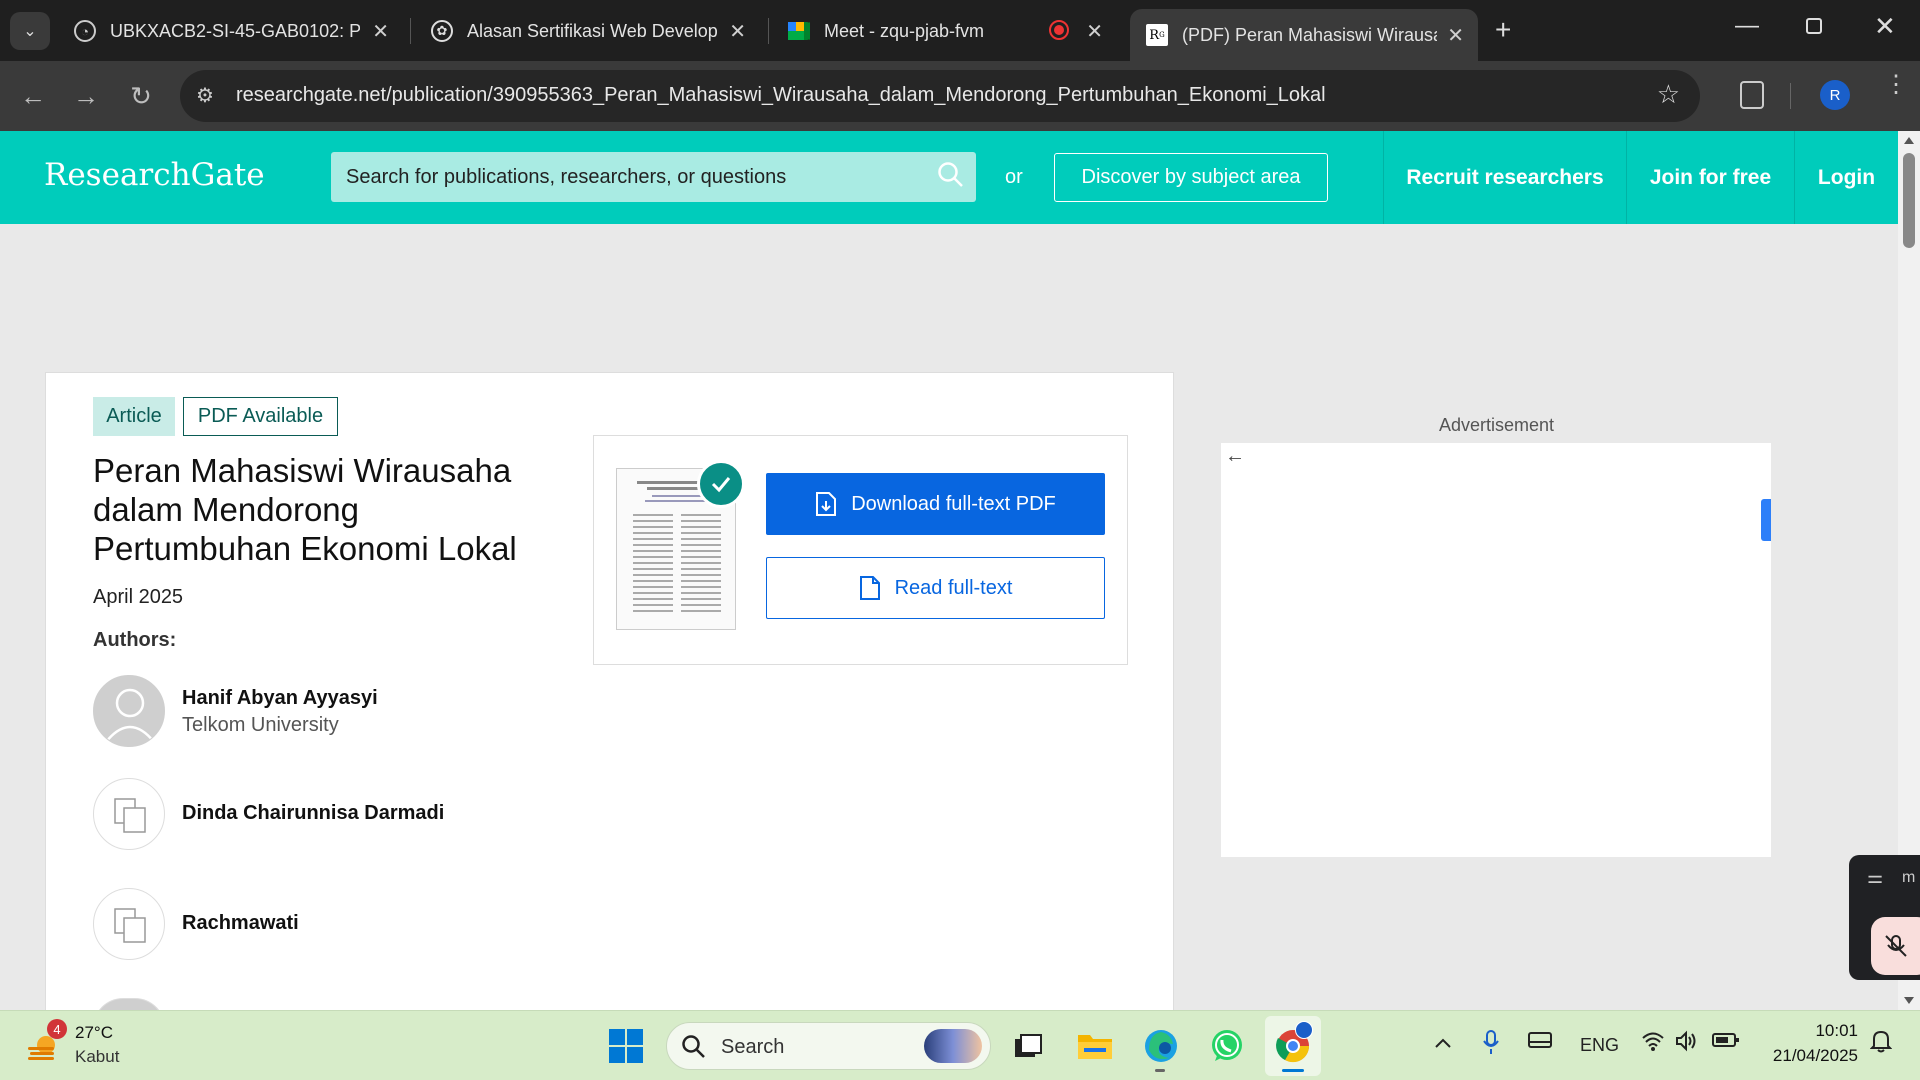 The image size is (1920, 1080). What do you see at coordinates (1814, 26) in the screenshot?
I see `restore-icon` at bounding box center [1814, 26].